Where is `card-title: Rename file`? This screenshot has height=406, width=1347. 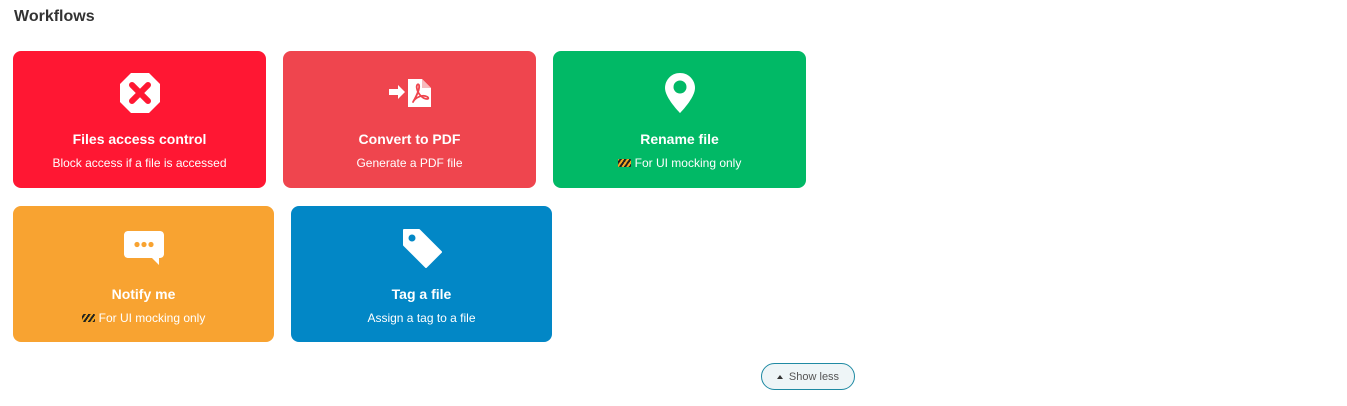 card-title: Rename file is located at coordinates (679, 139).